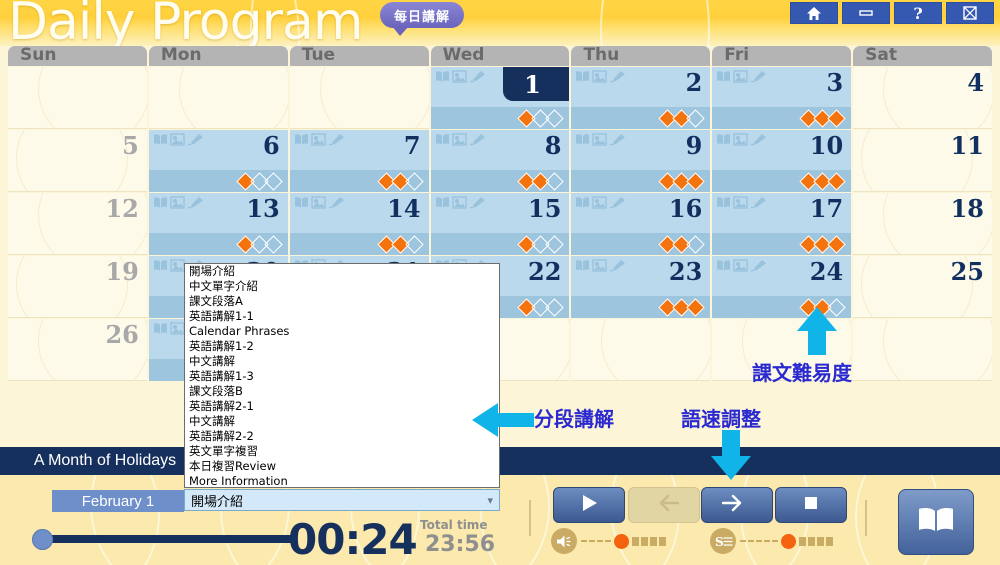 The height and width of the screenshot is (565, 1000). Describe the element at coordinates (814, 13) in the screenshot. I see `home-button` at that location.